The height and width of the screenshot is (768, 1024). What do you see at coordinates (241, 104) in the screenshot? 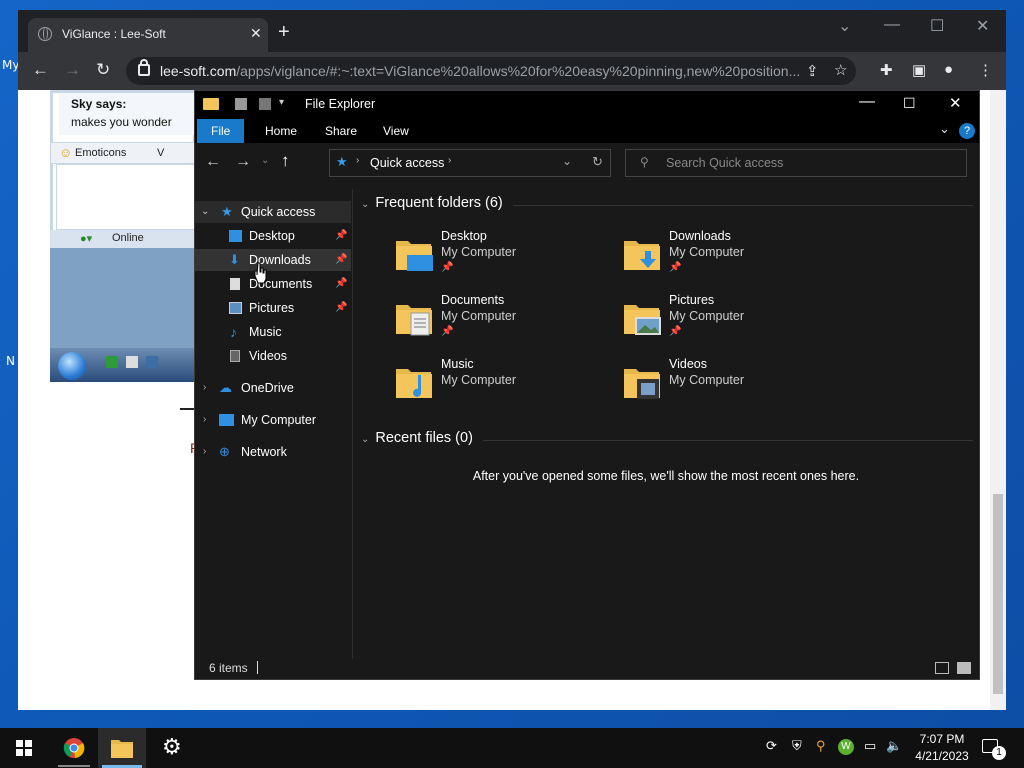
I see `properties-icon` at bounding box center [241, 104].